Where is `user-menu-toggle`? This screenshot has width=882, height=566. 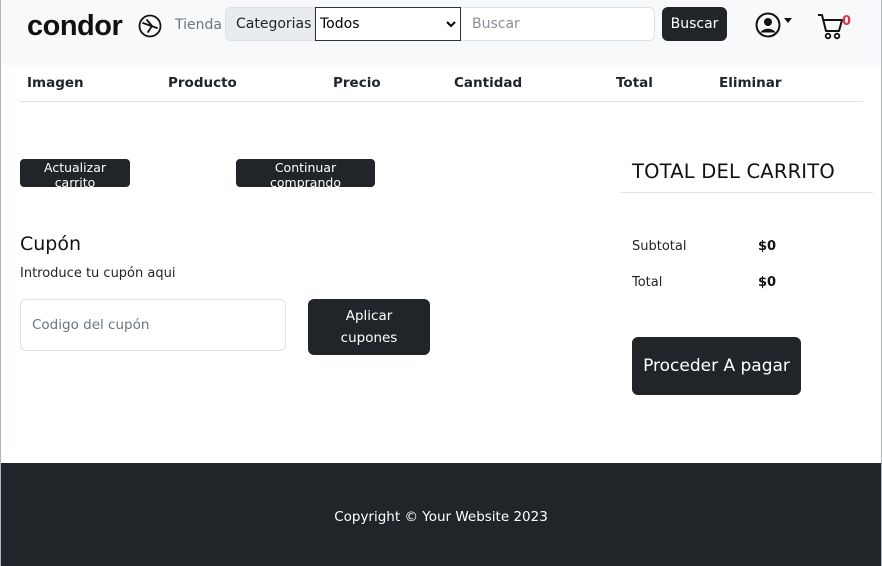 user-menu-toggle is located at coordinates (775, 25).